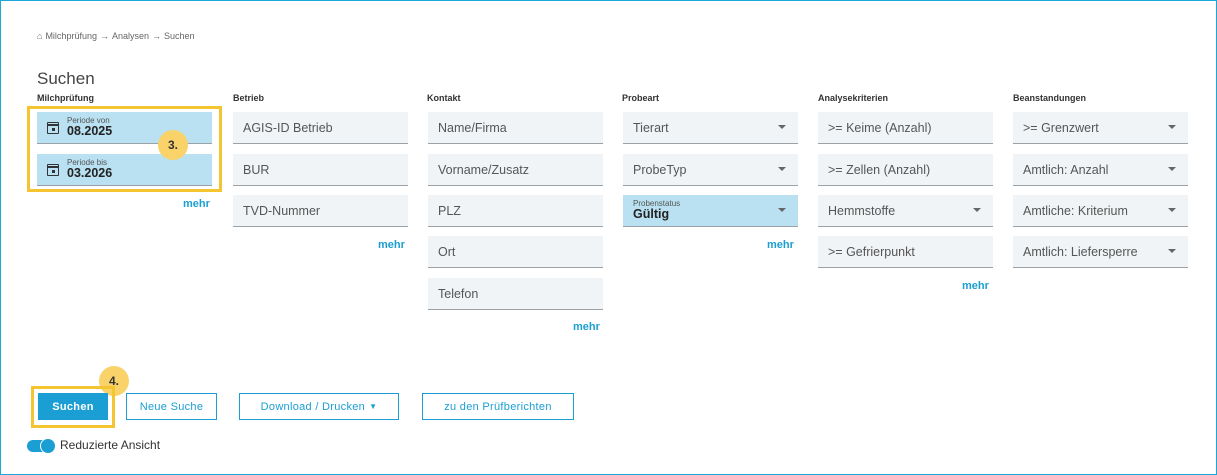  I want to click on toggle-knob, so click(48, 446).